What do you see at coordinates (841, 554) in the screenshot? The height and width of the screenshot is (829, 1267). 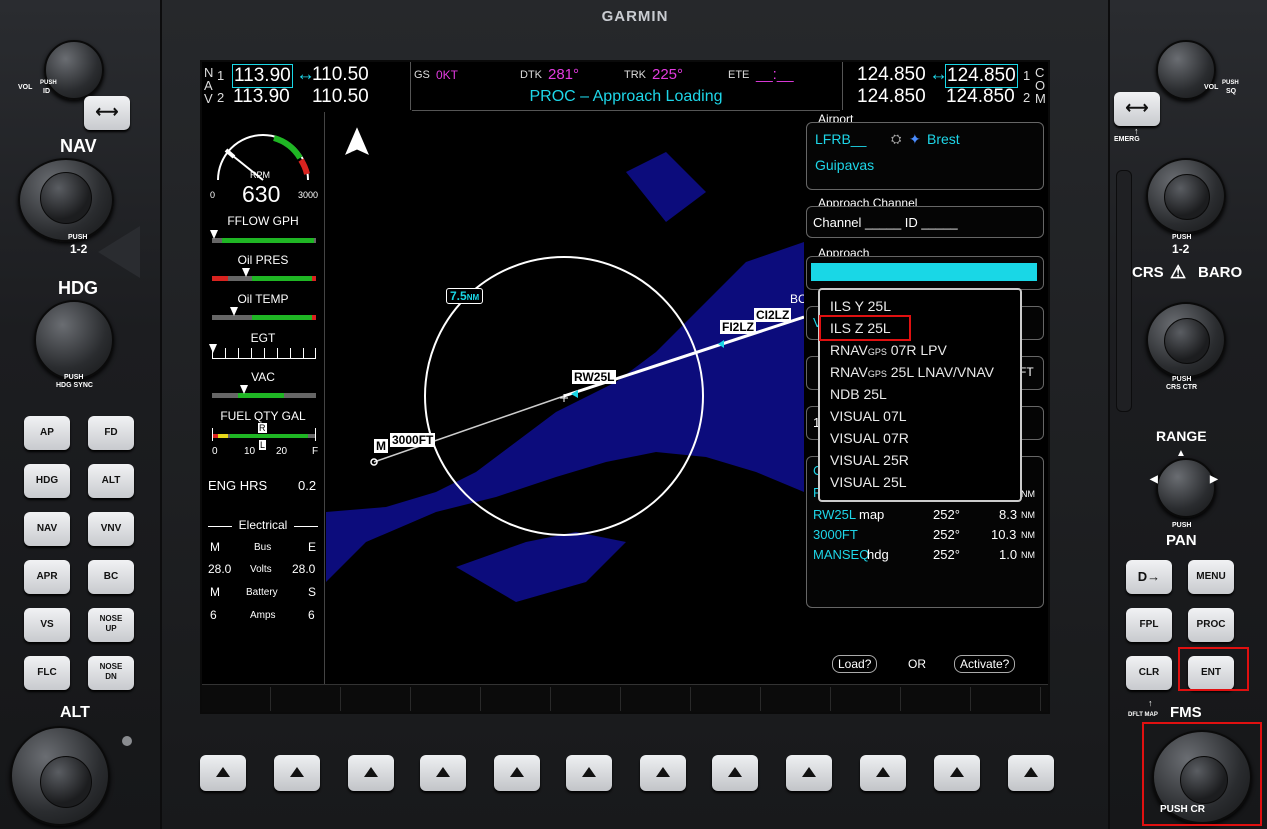 I see `leg-name: MANSEQ` at bounding box center [841, 554].